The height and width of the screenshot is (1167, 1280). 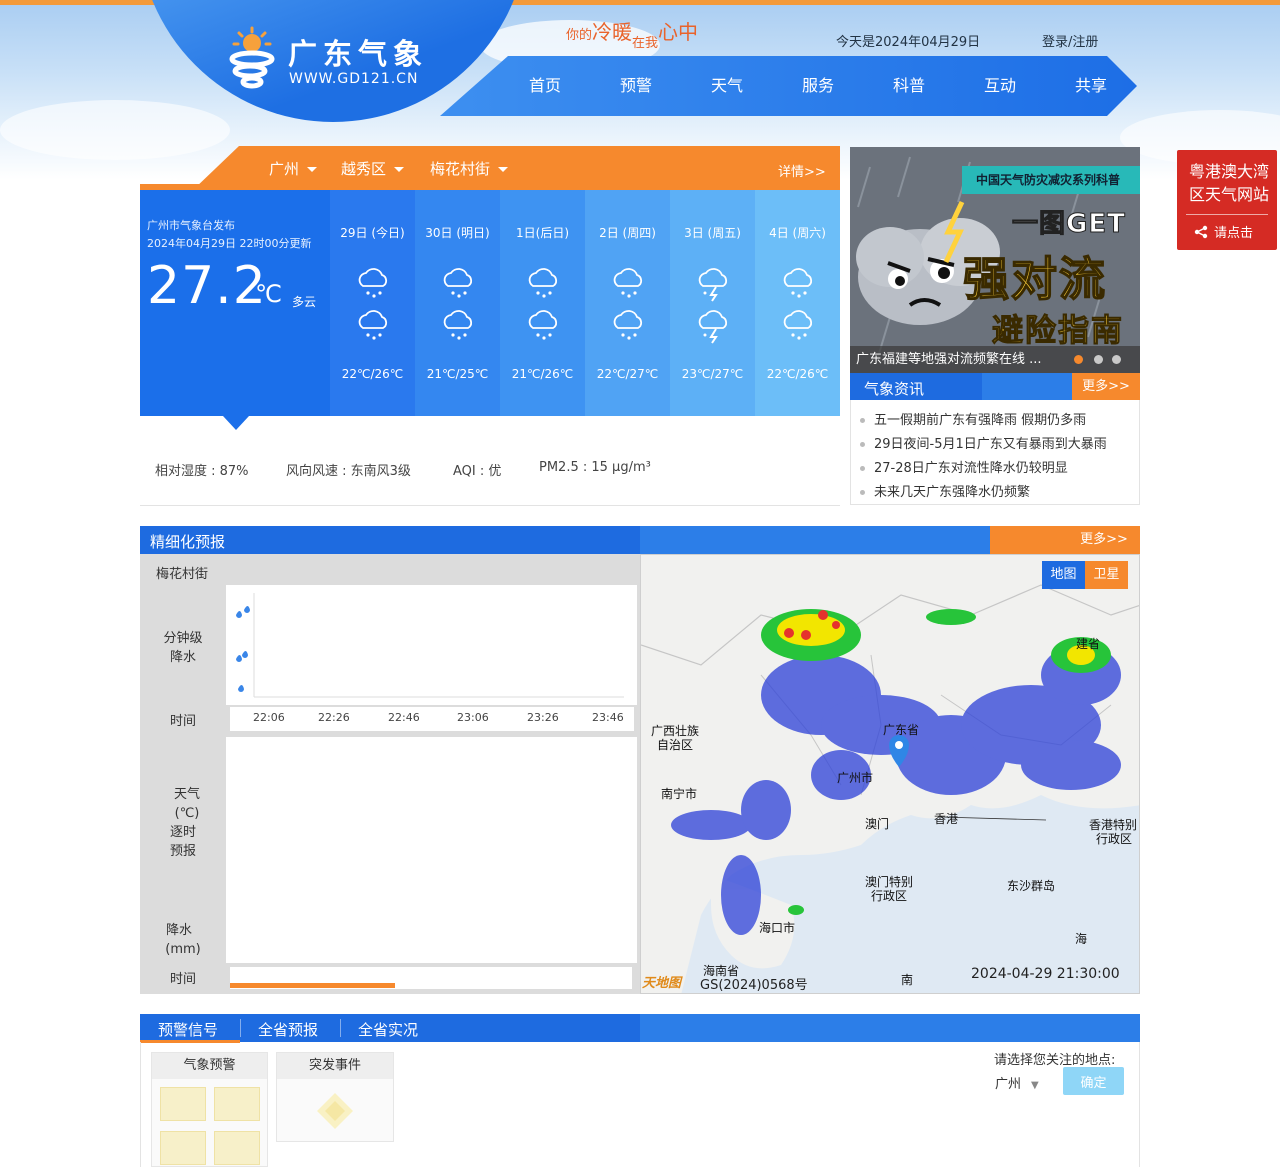 I want to click on emergency-event-card: 突发事件, so click(x=335, y=1097).